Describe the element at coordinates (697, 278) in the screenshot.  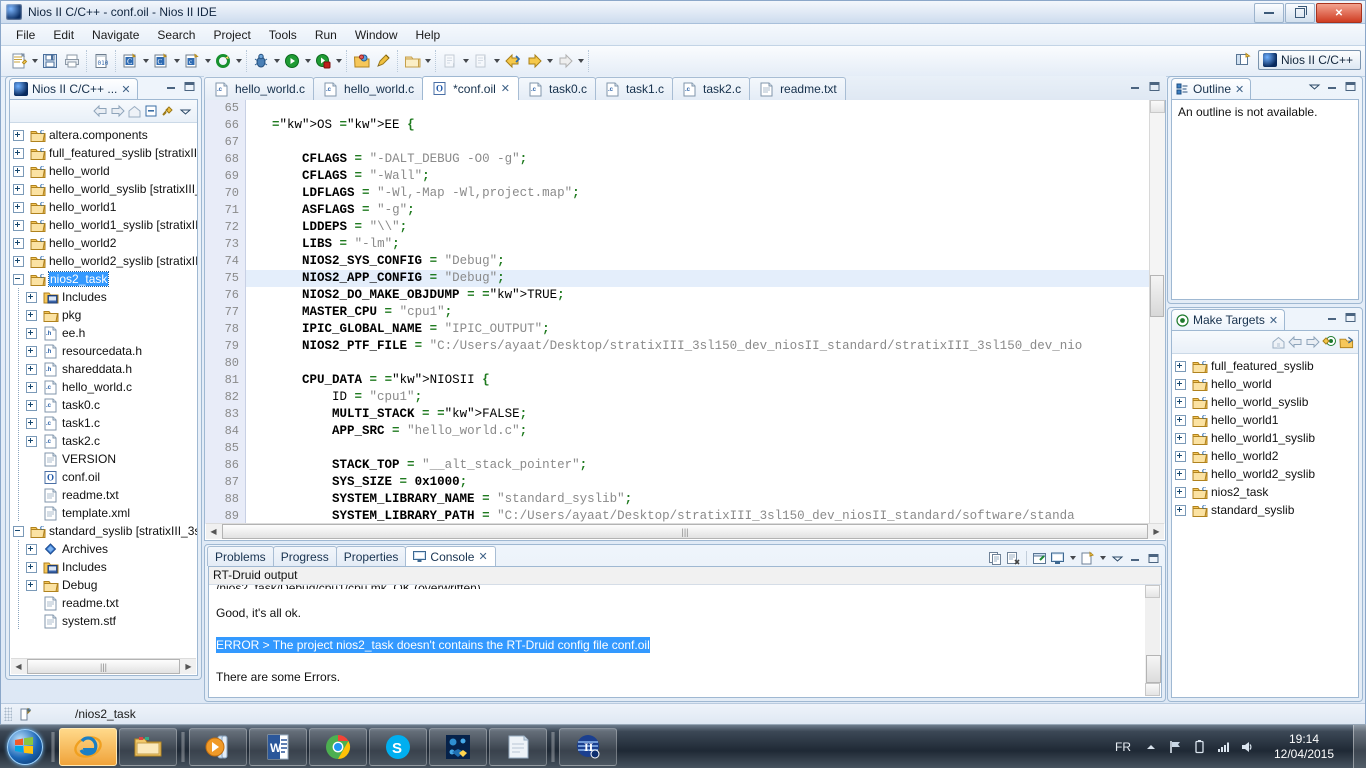
I see `code-line: NIOS2_APP_CONFIG = "Debug";` at that location.